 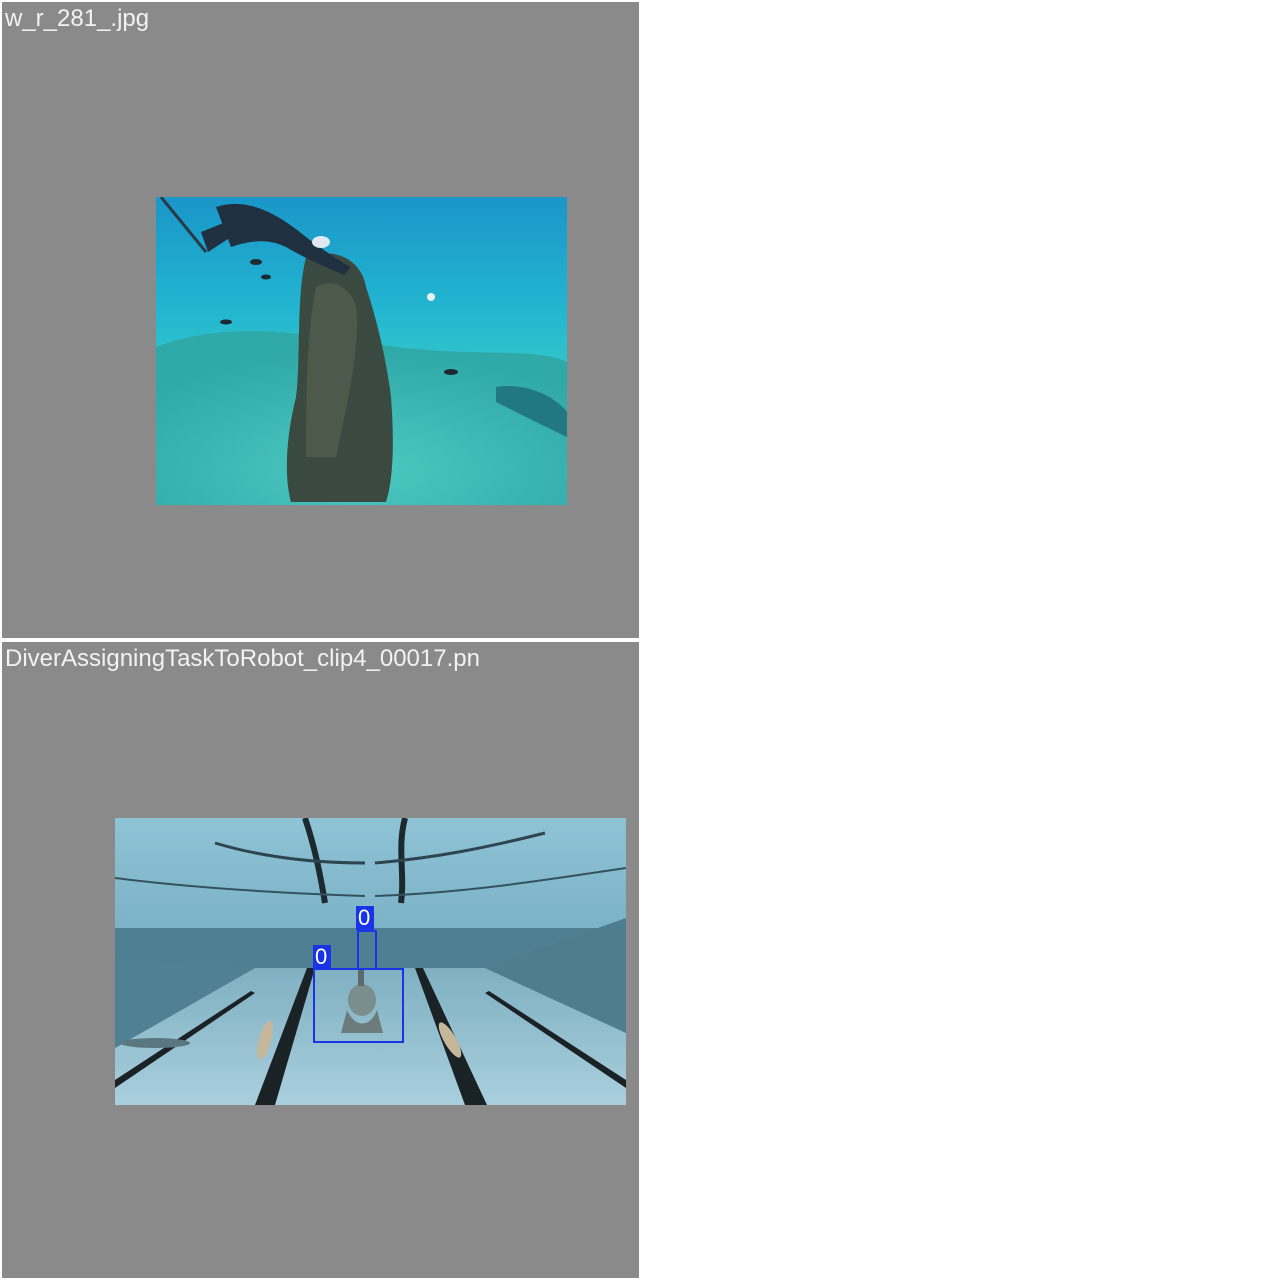 I want to click on filename-label: w_r_281_.jpg, so click(x=77, y=18).